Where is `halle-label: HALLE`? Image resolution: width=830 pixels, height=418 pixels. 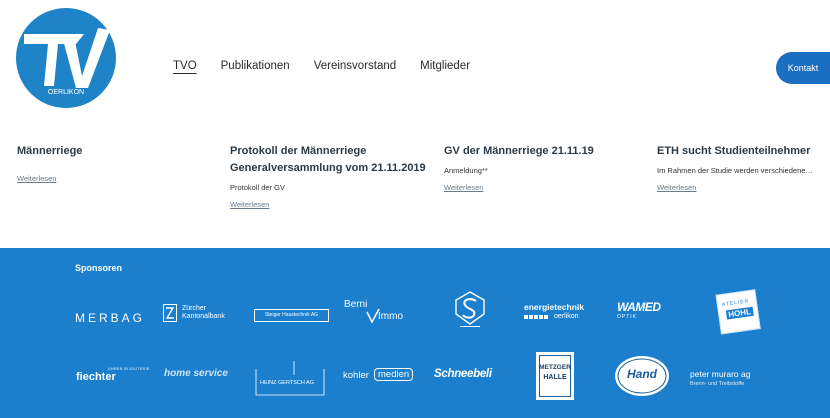
halle-label: HALLE is located at coordinates (555, 377).